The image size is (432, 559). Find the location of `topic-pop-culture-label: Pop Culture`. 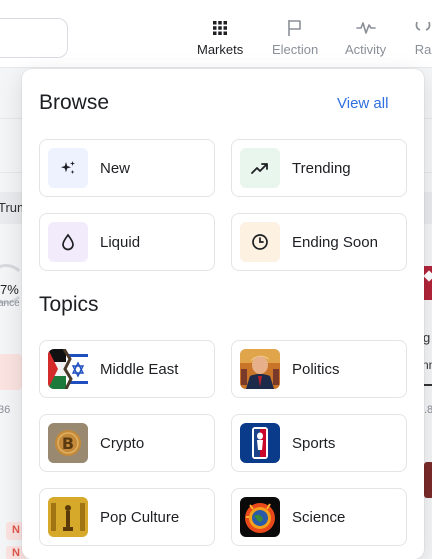

topic-pop-culture-label: Pop Culture is located at coordinates (140, 517).